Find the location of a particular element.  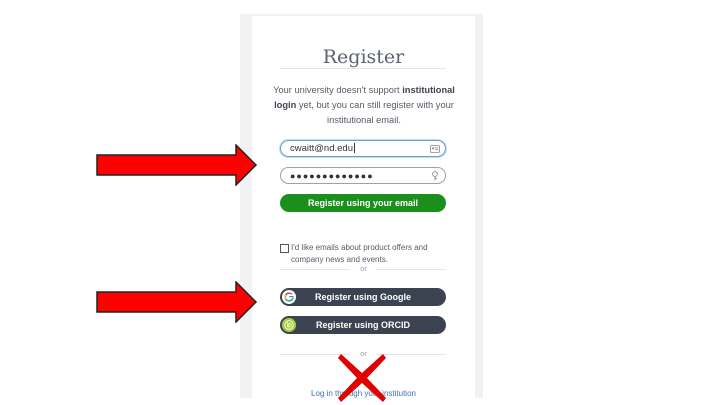

orcid-logo-icon is located at coordinates (289, 325).